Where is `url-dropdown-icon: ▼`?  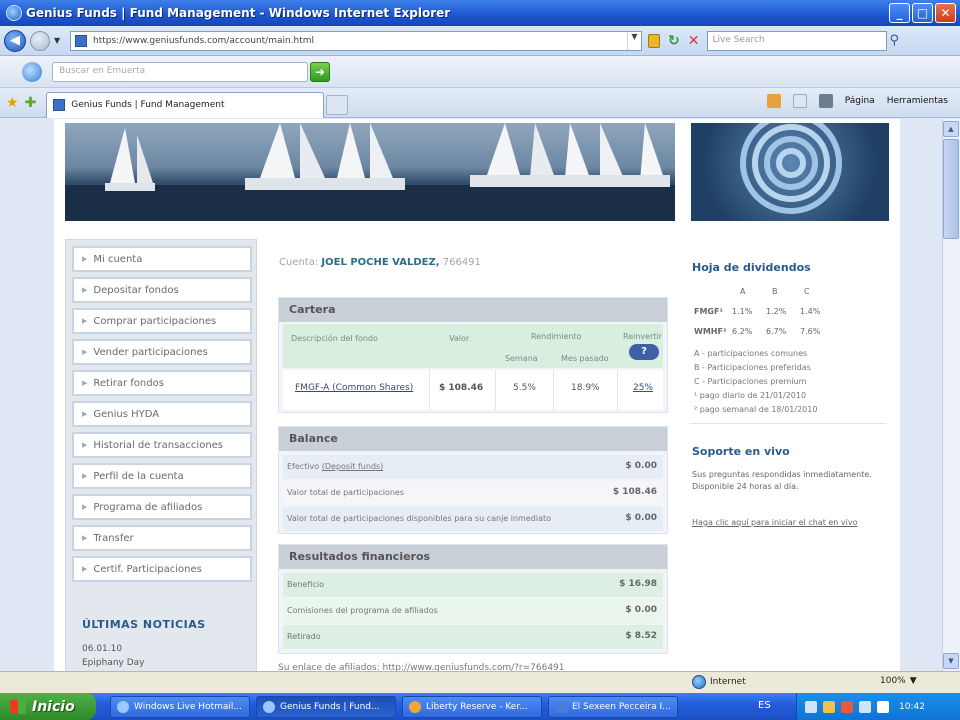 url-dropdown-icon: ▼ is located at coordinates (634, 40).